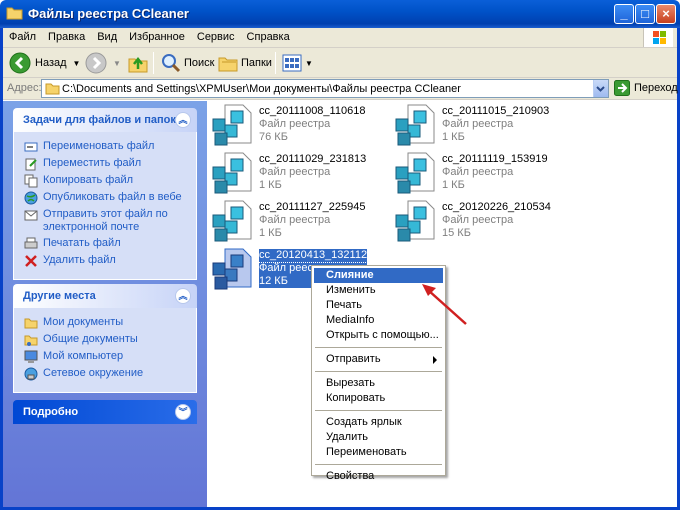  Describe the element at coordinates (256, 63) in the screenshot. I see `folders-label: Папки` at that location.